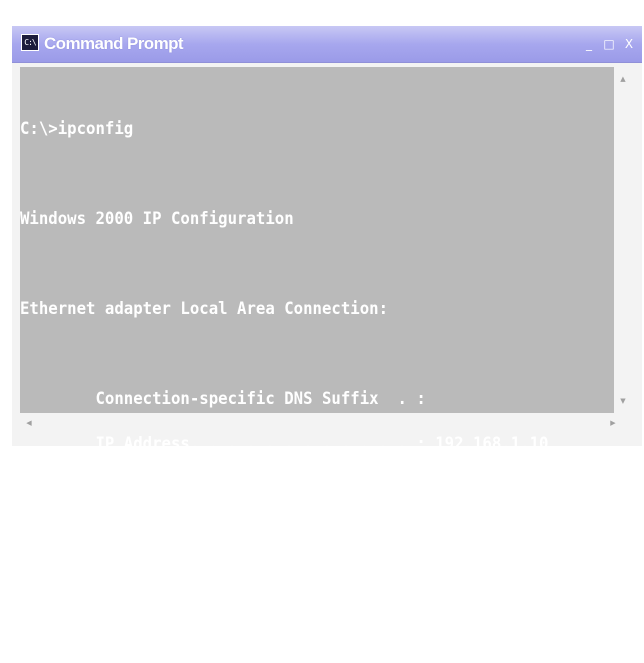 The width and height of the screenshot is (644, 663). I want to click on scroll-right-arrow-icon: ▶, so click(613, 423).